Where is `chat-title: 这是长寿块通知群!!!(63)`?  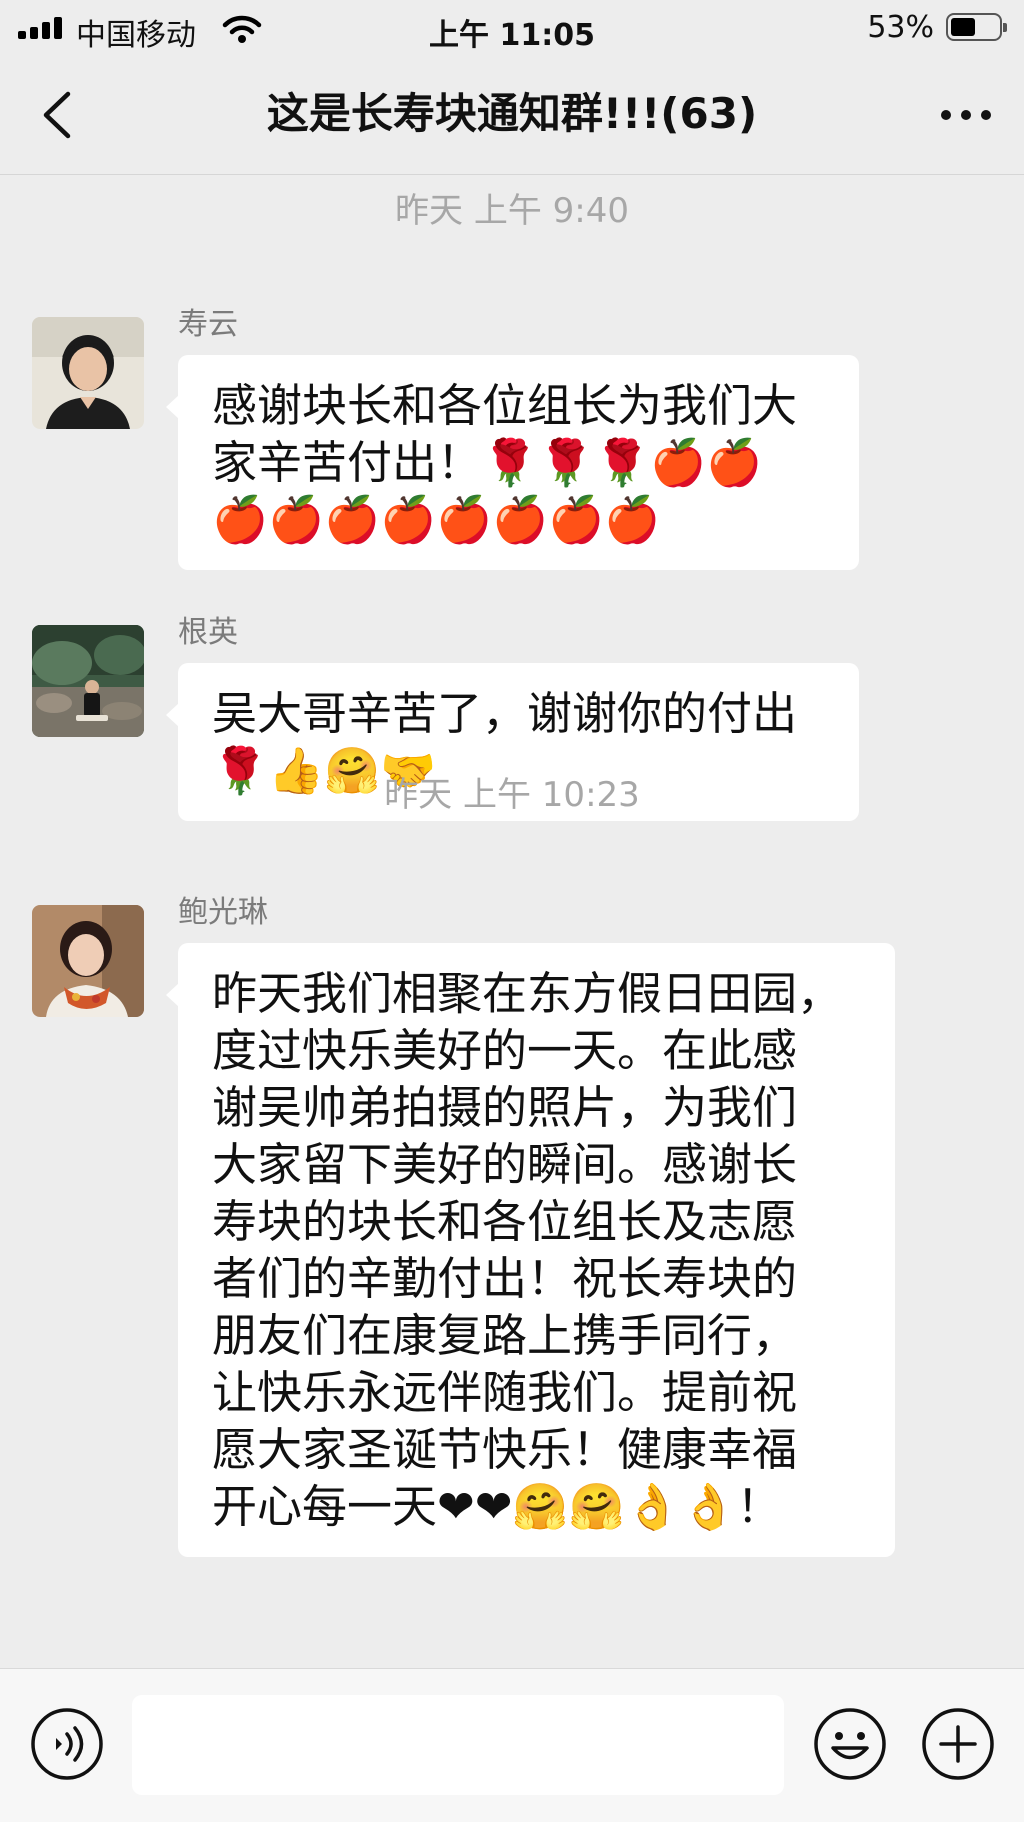 chat-title: 这是长寿块通知群!!!(63) is located at coordinates (512, 113).